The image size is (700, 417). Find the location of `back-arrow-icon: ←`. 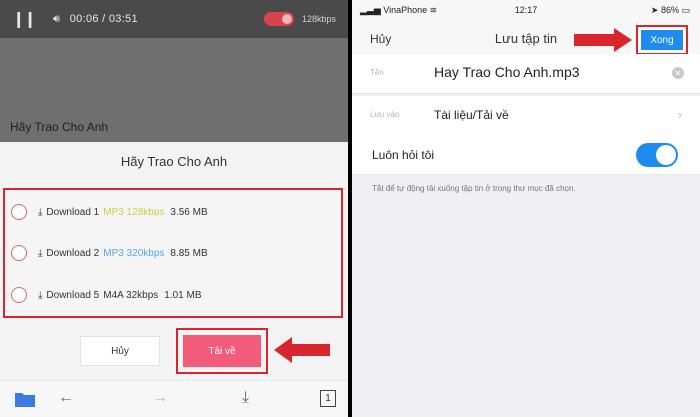

back-arrow-icon: ← is located at coordinates (66, 398).